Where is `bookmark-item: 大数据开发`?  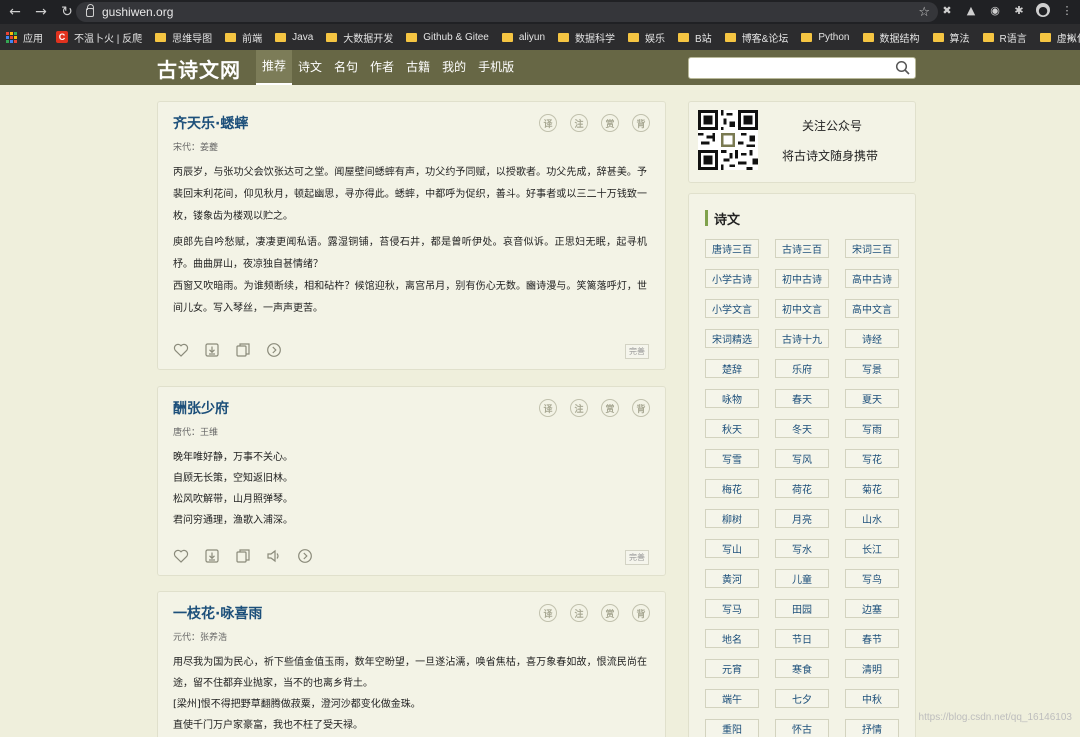
bookmark-item: 大数据开发 is located at coordinates (359, 37).